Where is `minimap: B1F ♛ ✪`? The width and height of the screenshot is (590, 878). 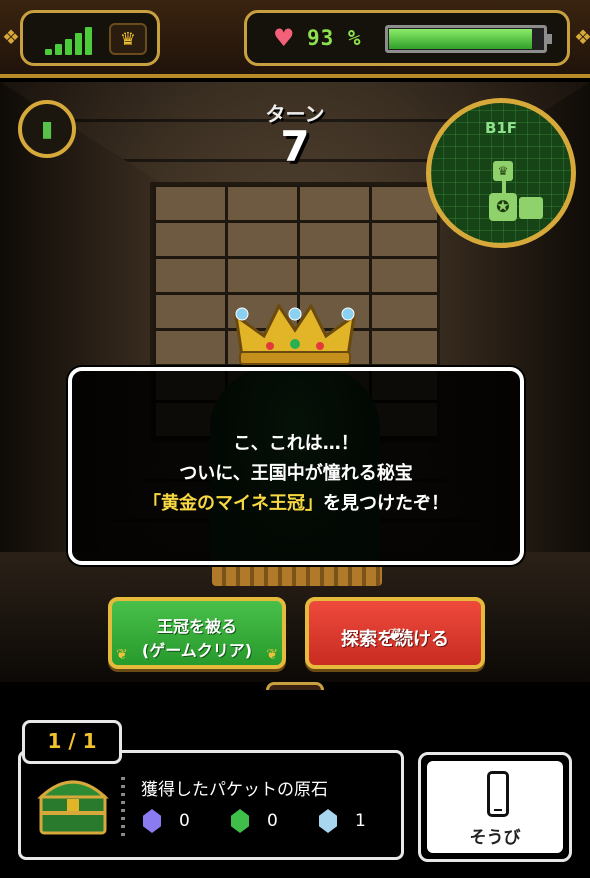
minimap: B1F ♛ ✪ is located at coordinates (501, 173).